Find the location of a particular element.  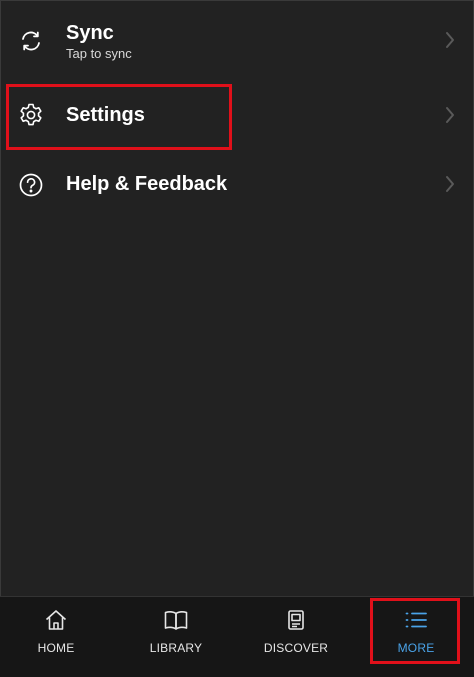

tab-home: HOME is located at coordinates (56, 637).